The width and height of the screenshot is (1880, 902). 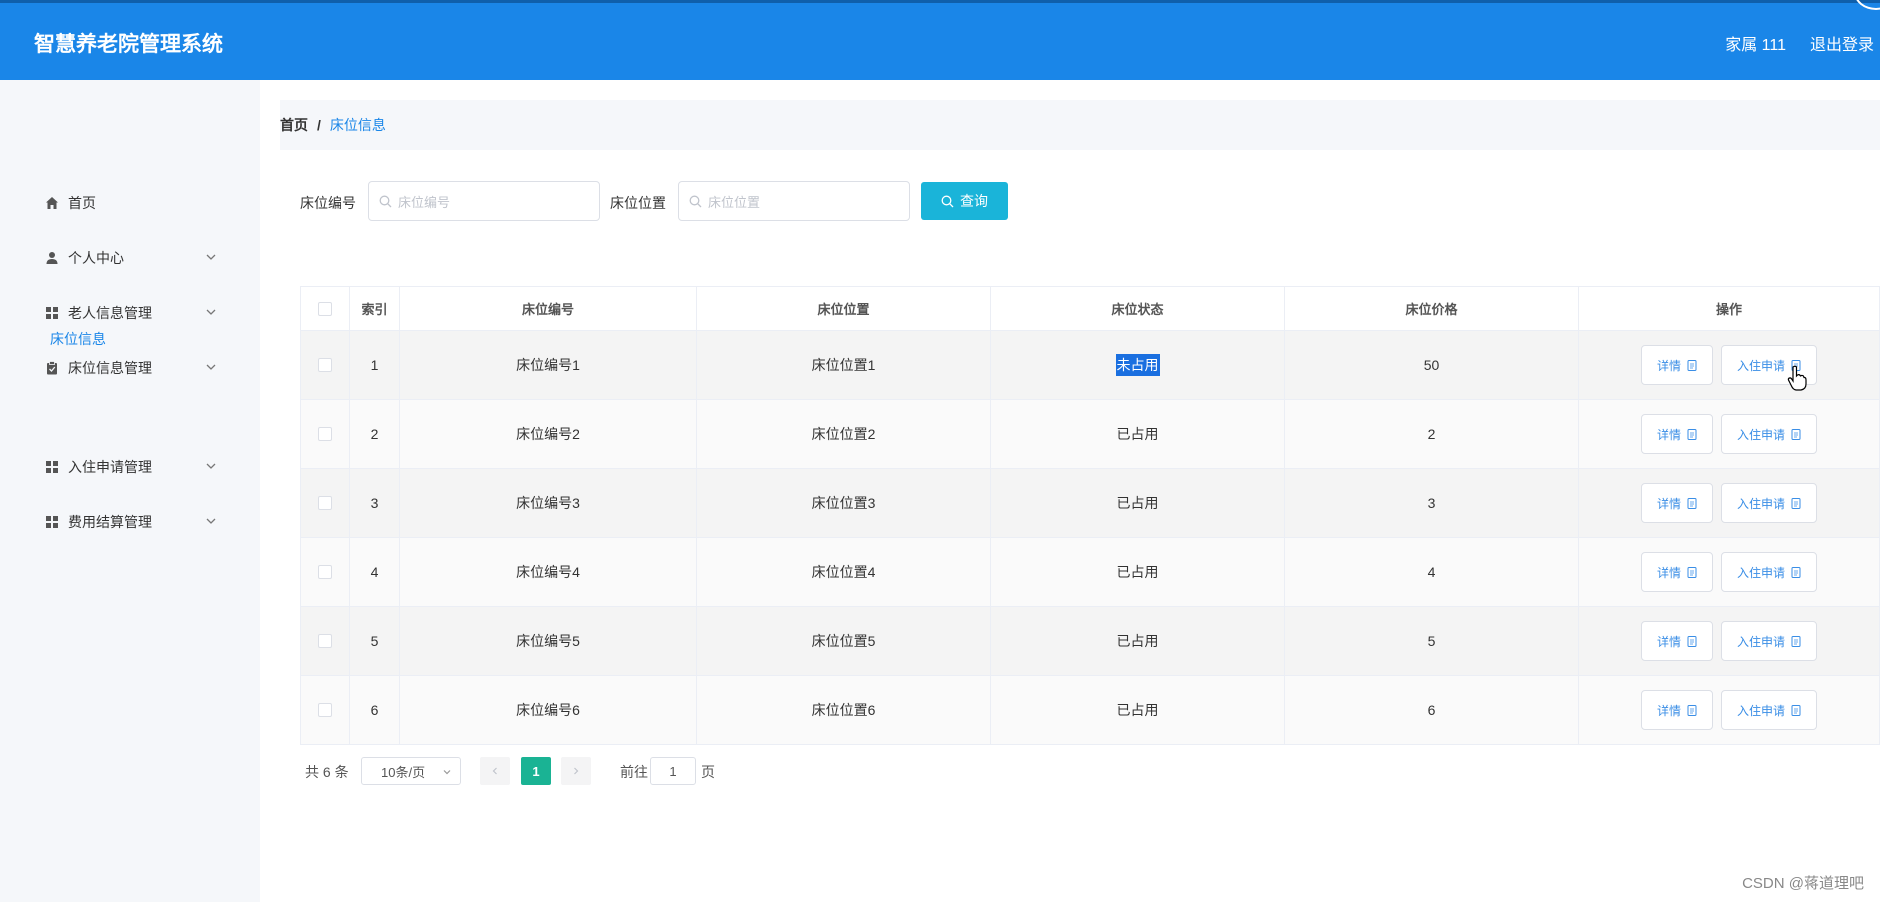 I want to click on chevron-left-icon, so click(x=494, y=771).